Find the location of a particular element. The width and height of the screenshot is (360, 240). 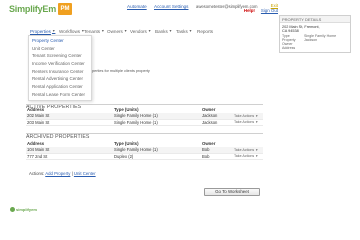

nav-banks: Banks ▼ is located at coordinates (163, 31).